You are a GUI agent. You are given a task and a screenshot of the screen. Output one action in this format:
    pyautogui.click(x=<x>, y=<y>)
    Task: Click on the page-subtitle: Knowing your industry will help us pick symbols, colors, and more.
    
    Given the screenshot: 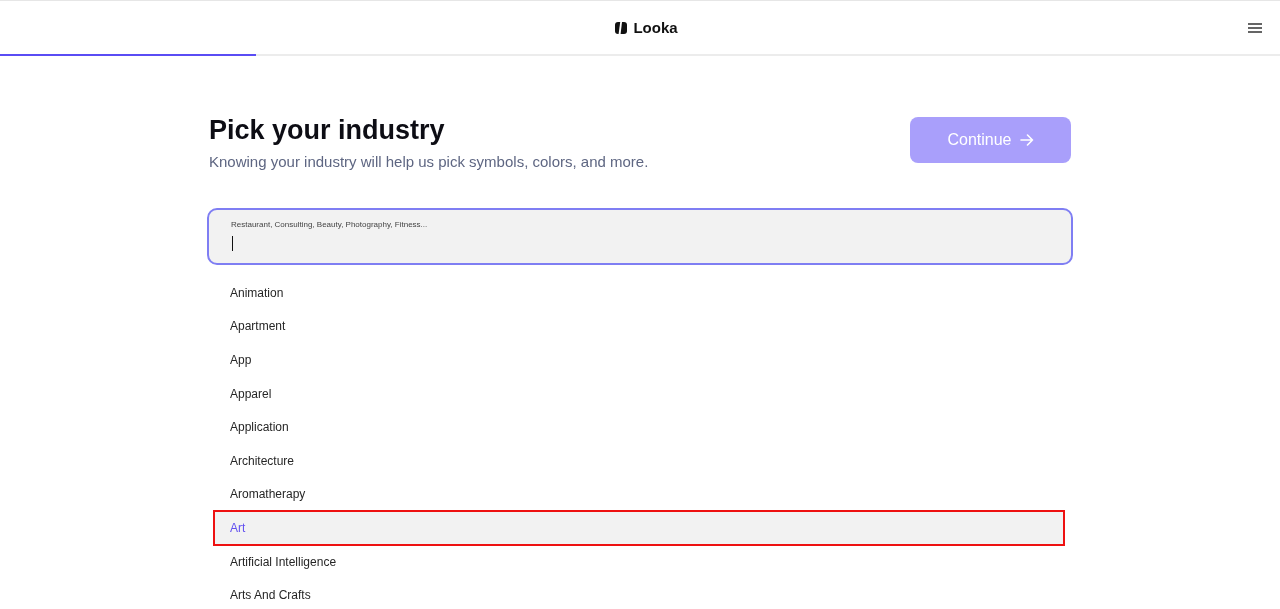 What is the action you would take?
    pyautogui.click(x=429, y=162)
    